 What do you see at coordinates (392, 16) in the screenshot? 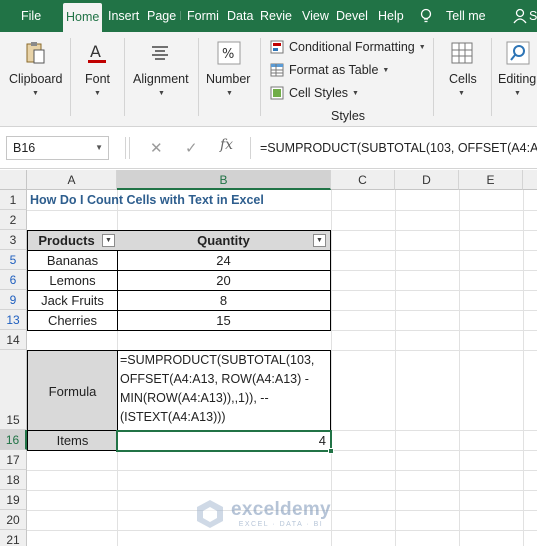
I see `tab-help: Help` at bounding box center [392, 16].